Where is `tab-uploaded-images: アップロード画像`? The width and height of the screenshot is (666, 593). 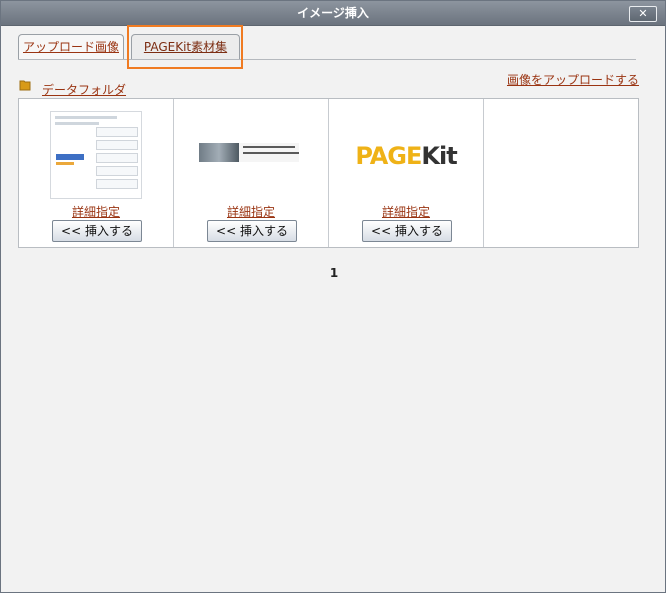
tab-uploaded-images: アップロード画像 is located at coordinates (71, 46).